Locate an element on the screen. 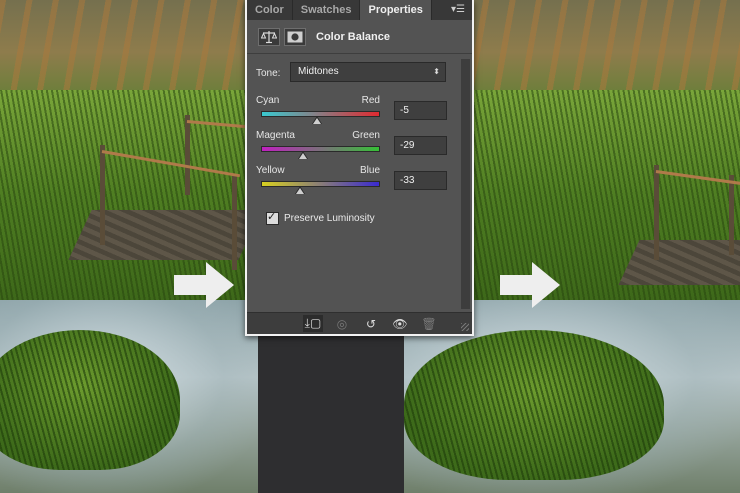 The height and width of the screenshot is (493, 740). preserve-luminosity-checkbox: Preserve Luminosity is located at coordinates (320, 217).